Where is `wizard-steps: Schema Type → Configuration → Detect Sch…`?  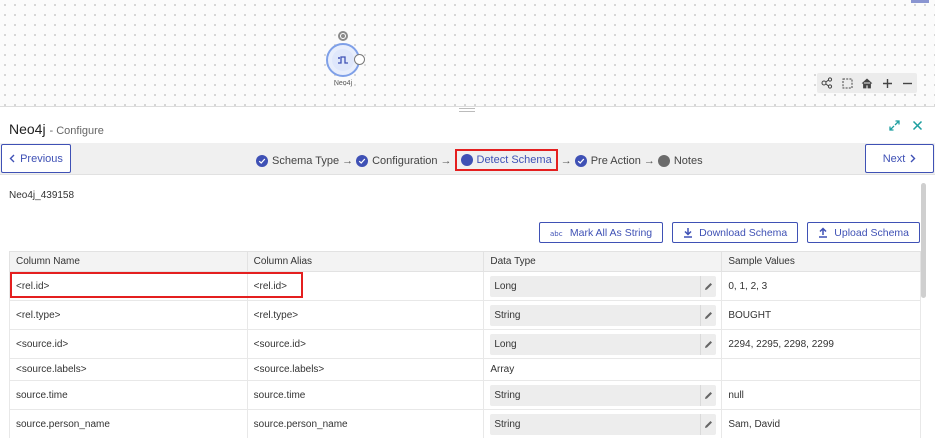
wizard-steps: Schema Type → Configuration → Detect Sch… is located at coordinates (479, 160).